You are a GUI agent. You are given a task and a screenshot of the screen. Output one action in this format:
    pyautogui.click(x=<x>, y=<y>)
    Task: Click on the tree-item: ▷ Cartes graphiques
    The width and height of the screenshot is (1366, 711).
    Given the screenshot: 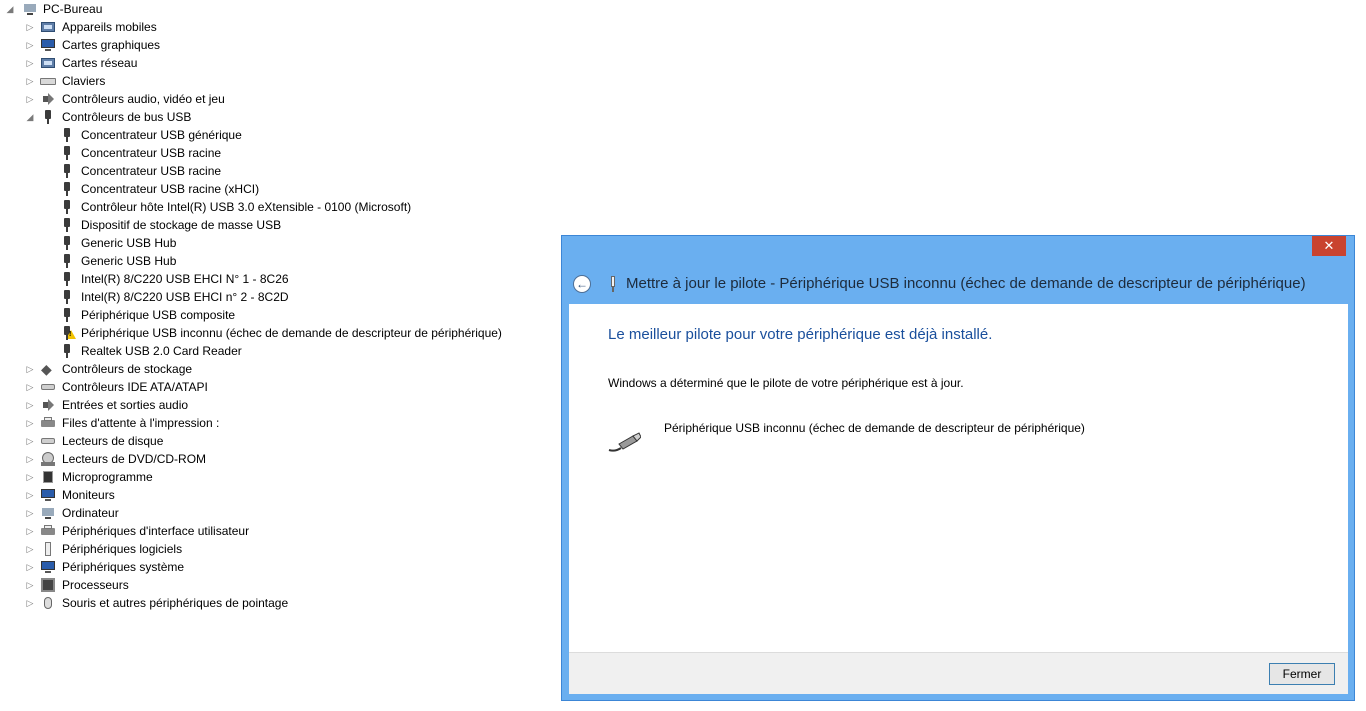 What is the action you would take?
    pyautogui.click(x=280, y=45)
    